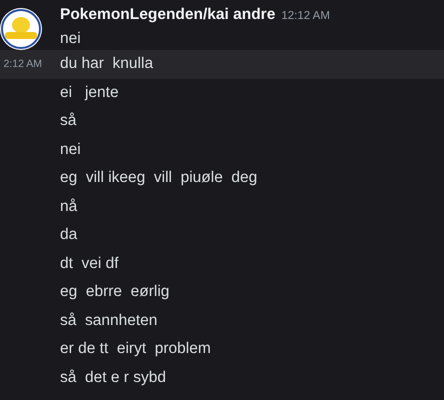 The width and height of the screenshot is (444, 400). Describe the element at coordinates (22, 64) in the screenshot. I see `hover-timestamp: 2:12 AM` at that location.